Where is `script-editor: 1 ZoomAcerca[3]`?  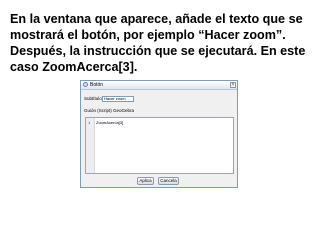 script-editor: 1 ZoomAcerca[3] is located at coordinates (159, 145).